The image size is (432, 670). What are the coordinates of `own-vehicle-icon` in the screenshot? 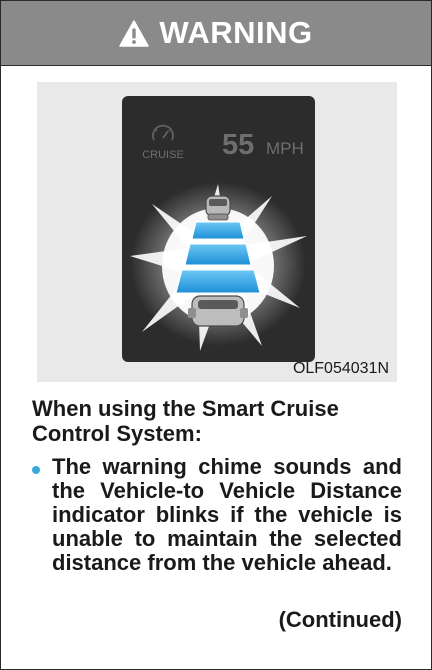 It's located at (218, 311).